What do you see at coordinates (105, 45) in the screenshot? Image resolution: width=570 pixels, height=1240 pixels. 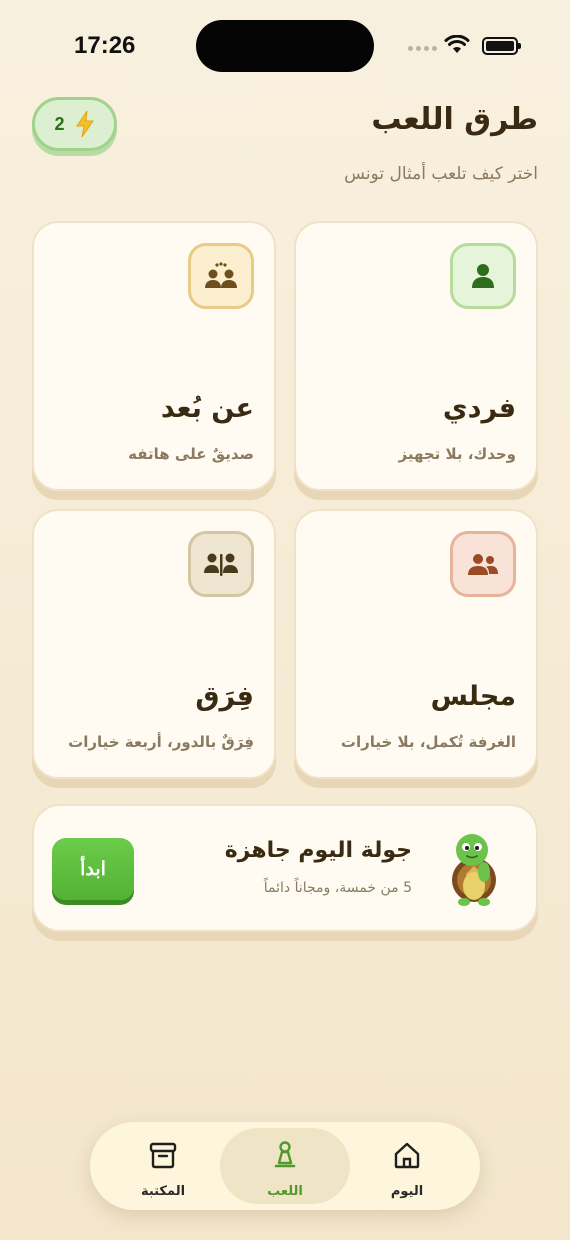 I see `status-time: 17:26` at bounding box center [105, 45].